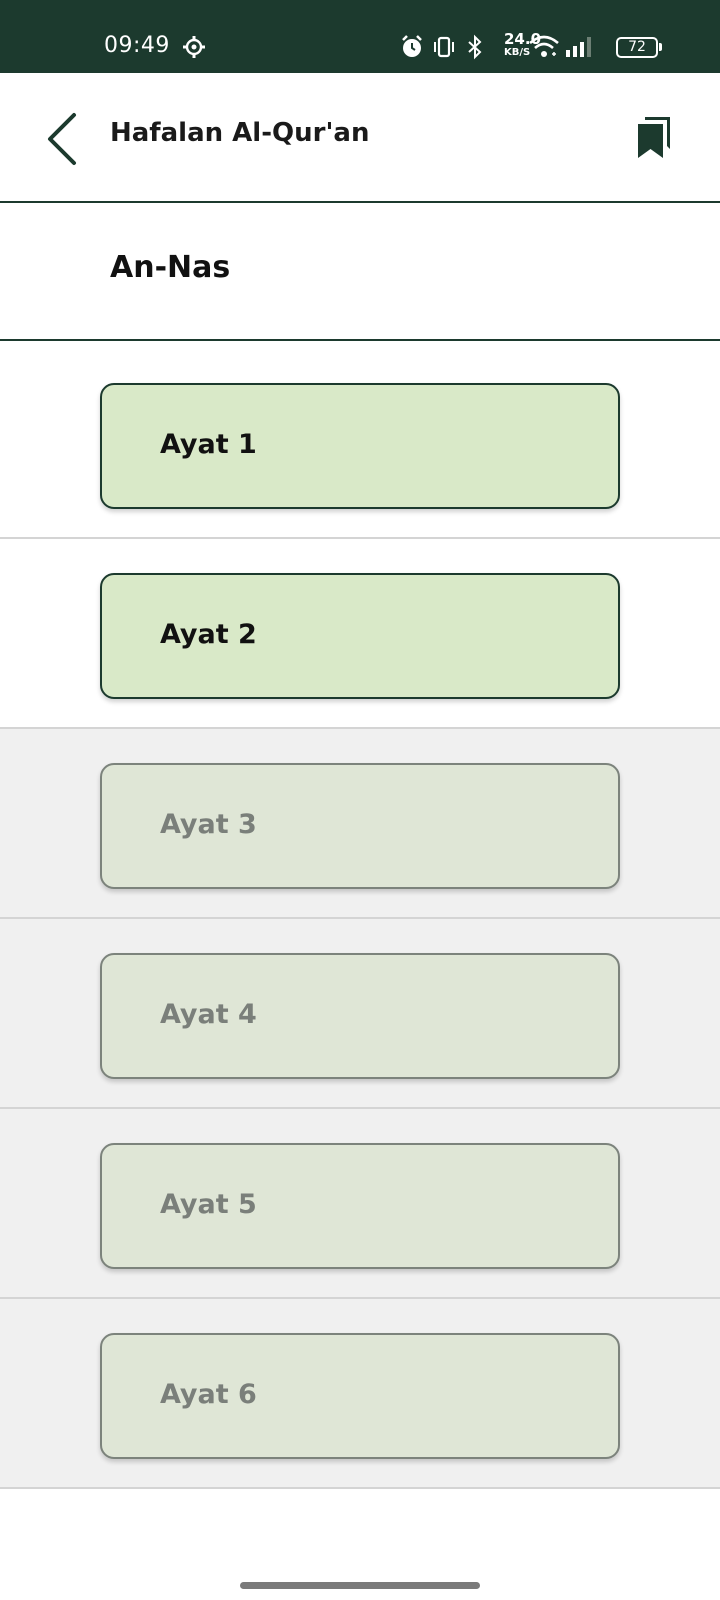  Describe the element at coordinates (170, 267) in the screenshot. I see `surah-title: An-Nas` at that location.